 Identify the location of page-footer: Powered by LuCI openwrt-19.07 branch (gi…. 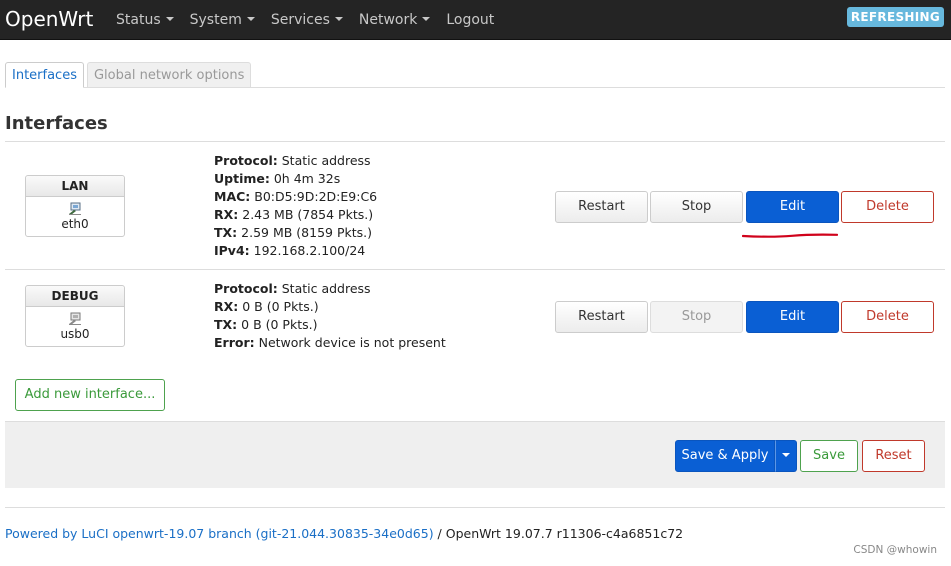
(344, 533).